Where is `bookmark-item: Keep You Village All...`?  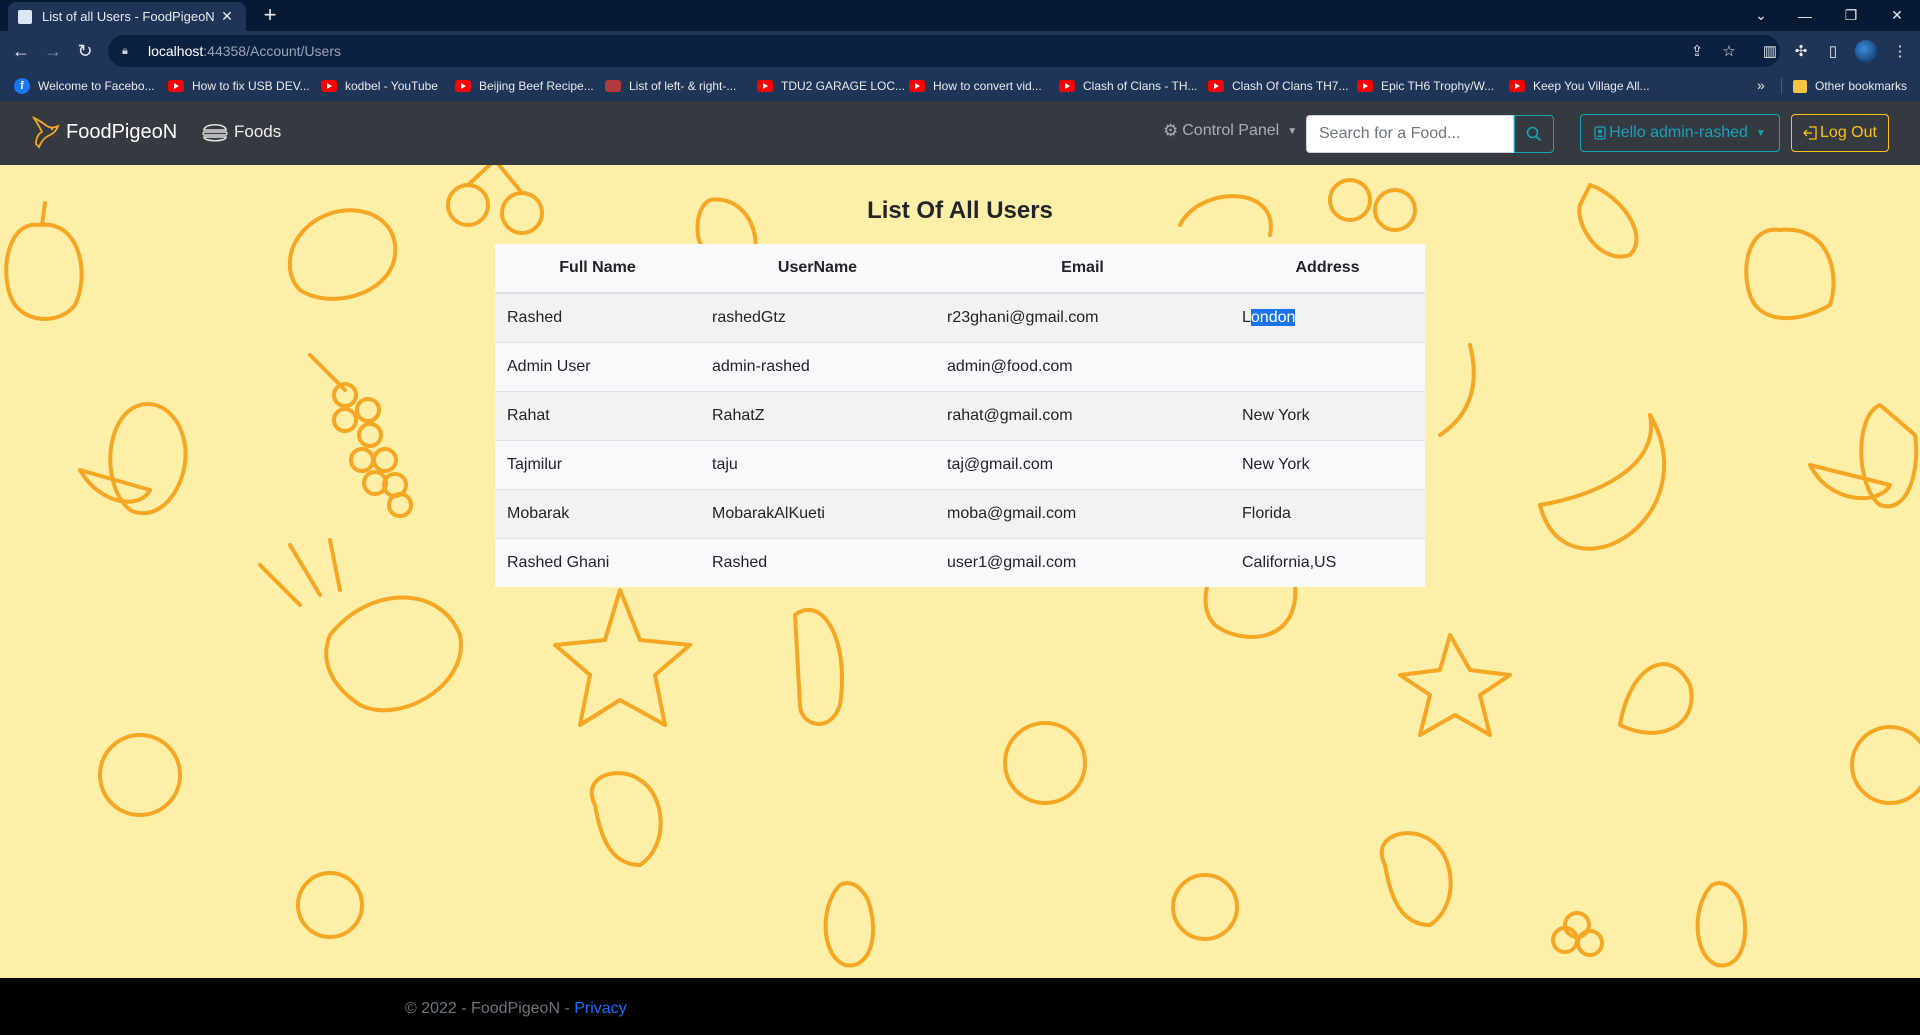 bookmark-item: Keep You Village All... is located at coordinates (1579, 86).